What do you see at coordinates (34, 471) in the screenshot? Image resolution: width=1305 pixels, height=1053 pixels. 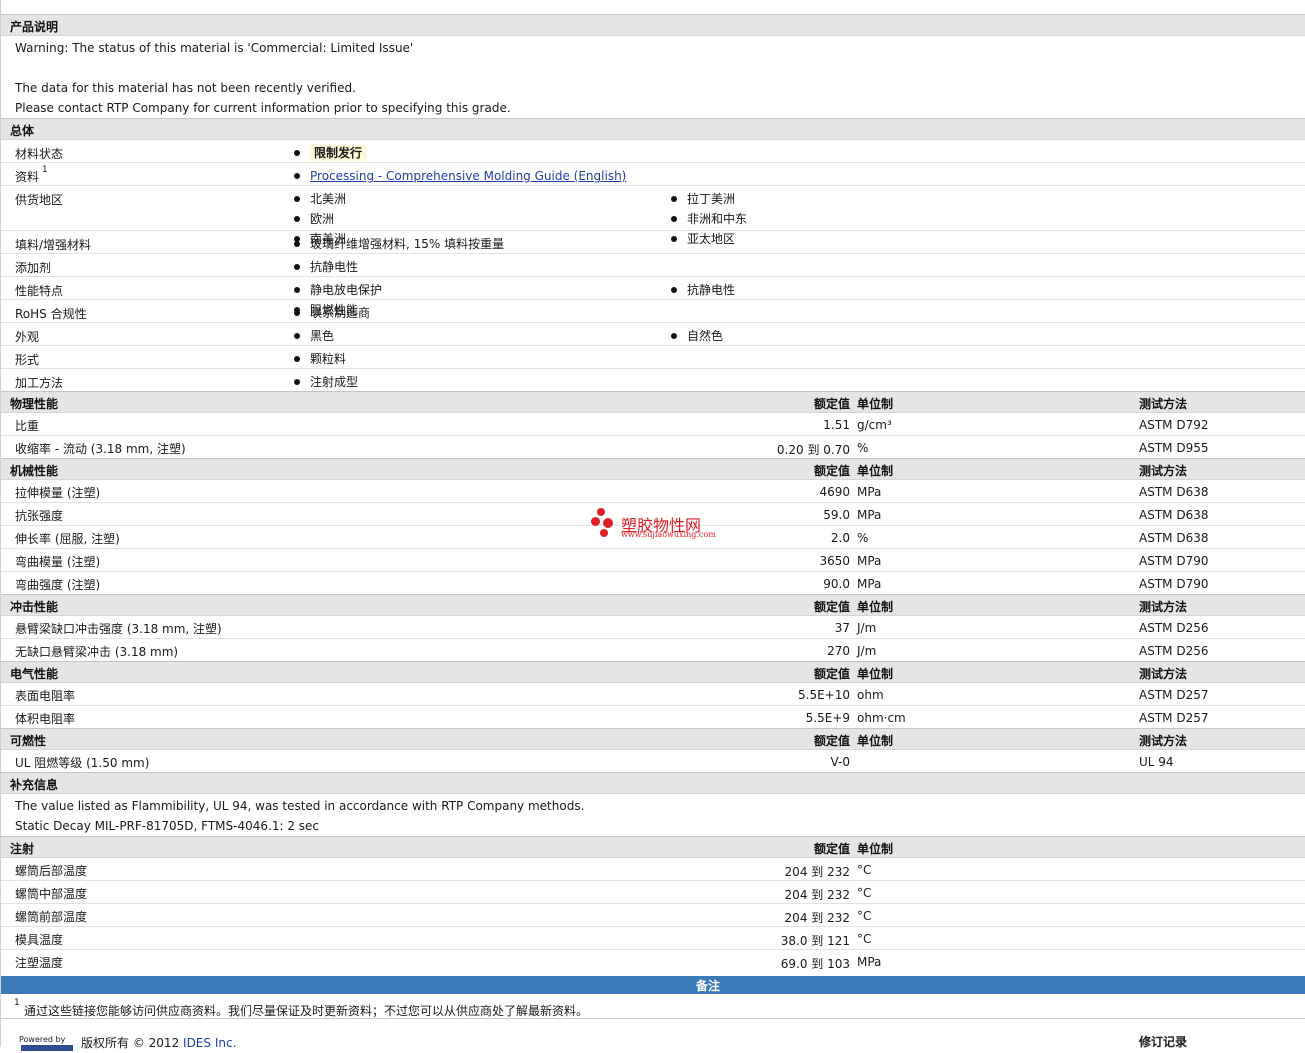 I see `section-title: 机械性能` at bounding box center [34, 471].